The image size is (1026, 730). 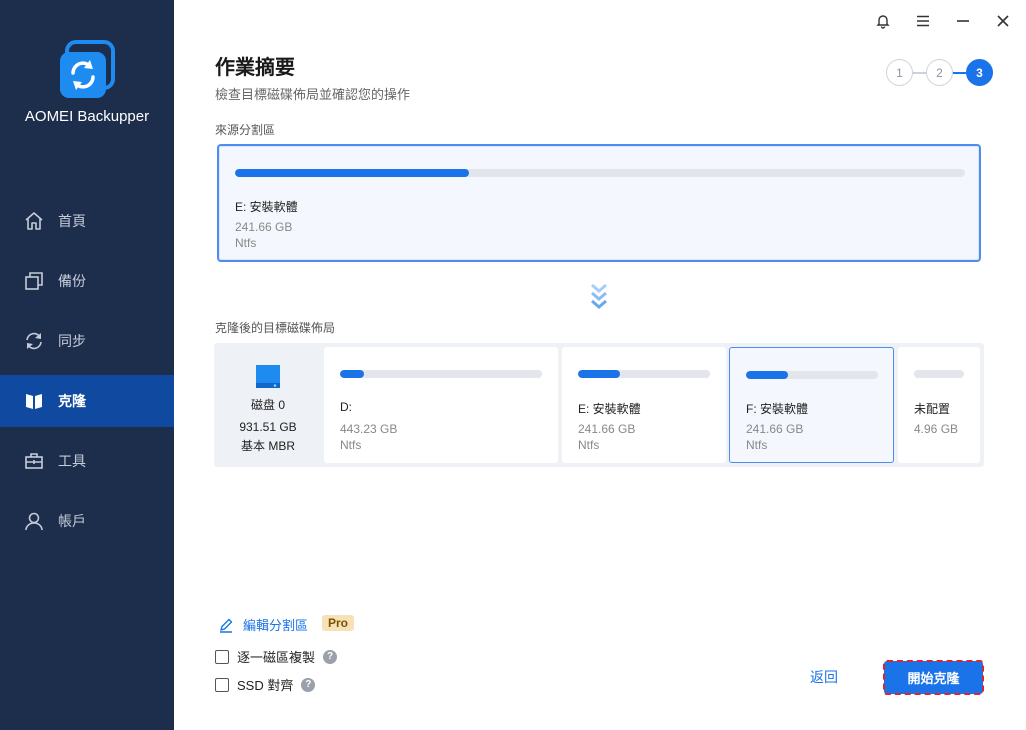 What do you see at coordinates (87, 341) in the screenshot?
I see `sidebar-item-sync: 同步` at bounding box center [87, 341].